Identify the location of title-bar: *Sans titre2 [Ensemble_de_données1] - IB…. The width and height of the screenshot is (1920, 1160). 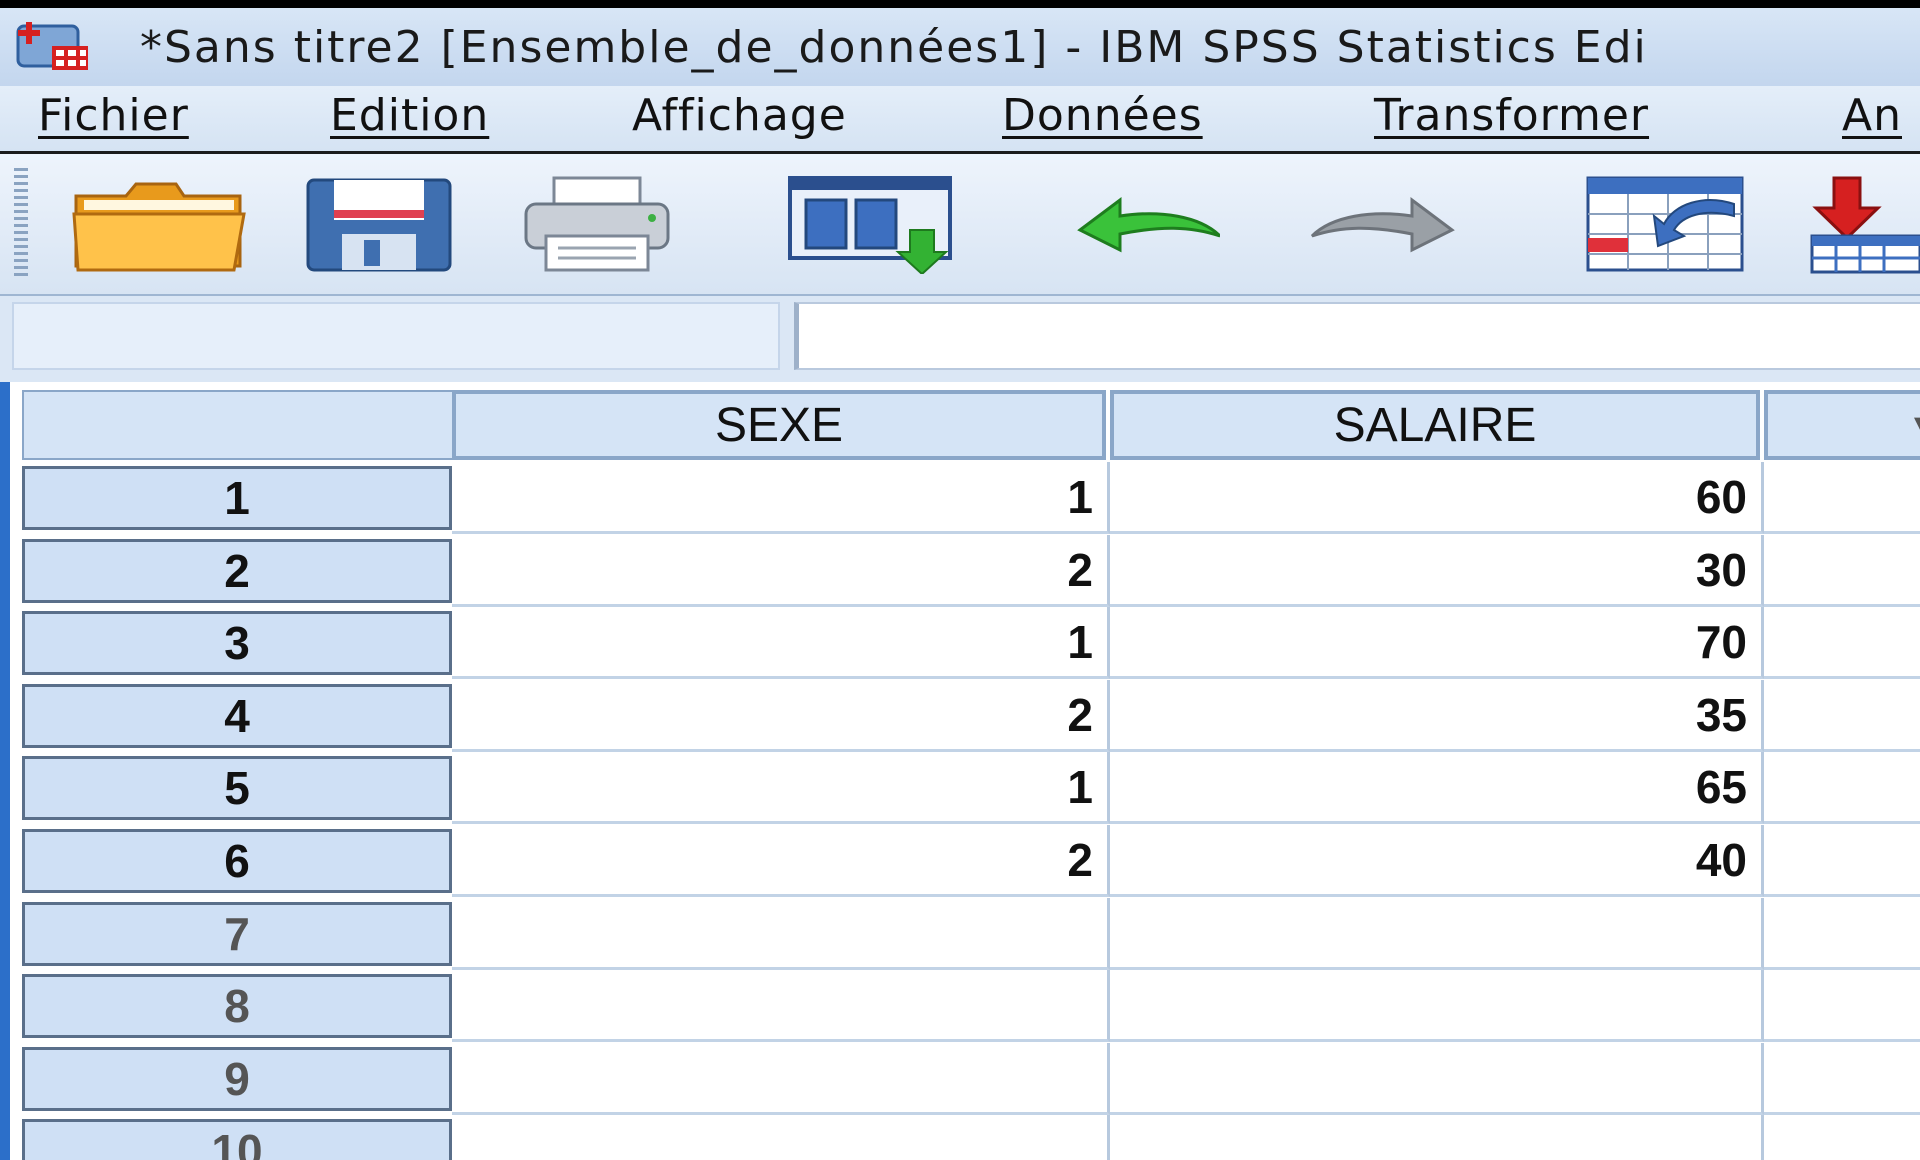
(960, 47).